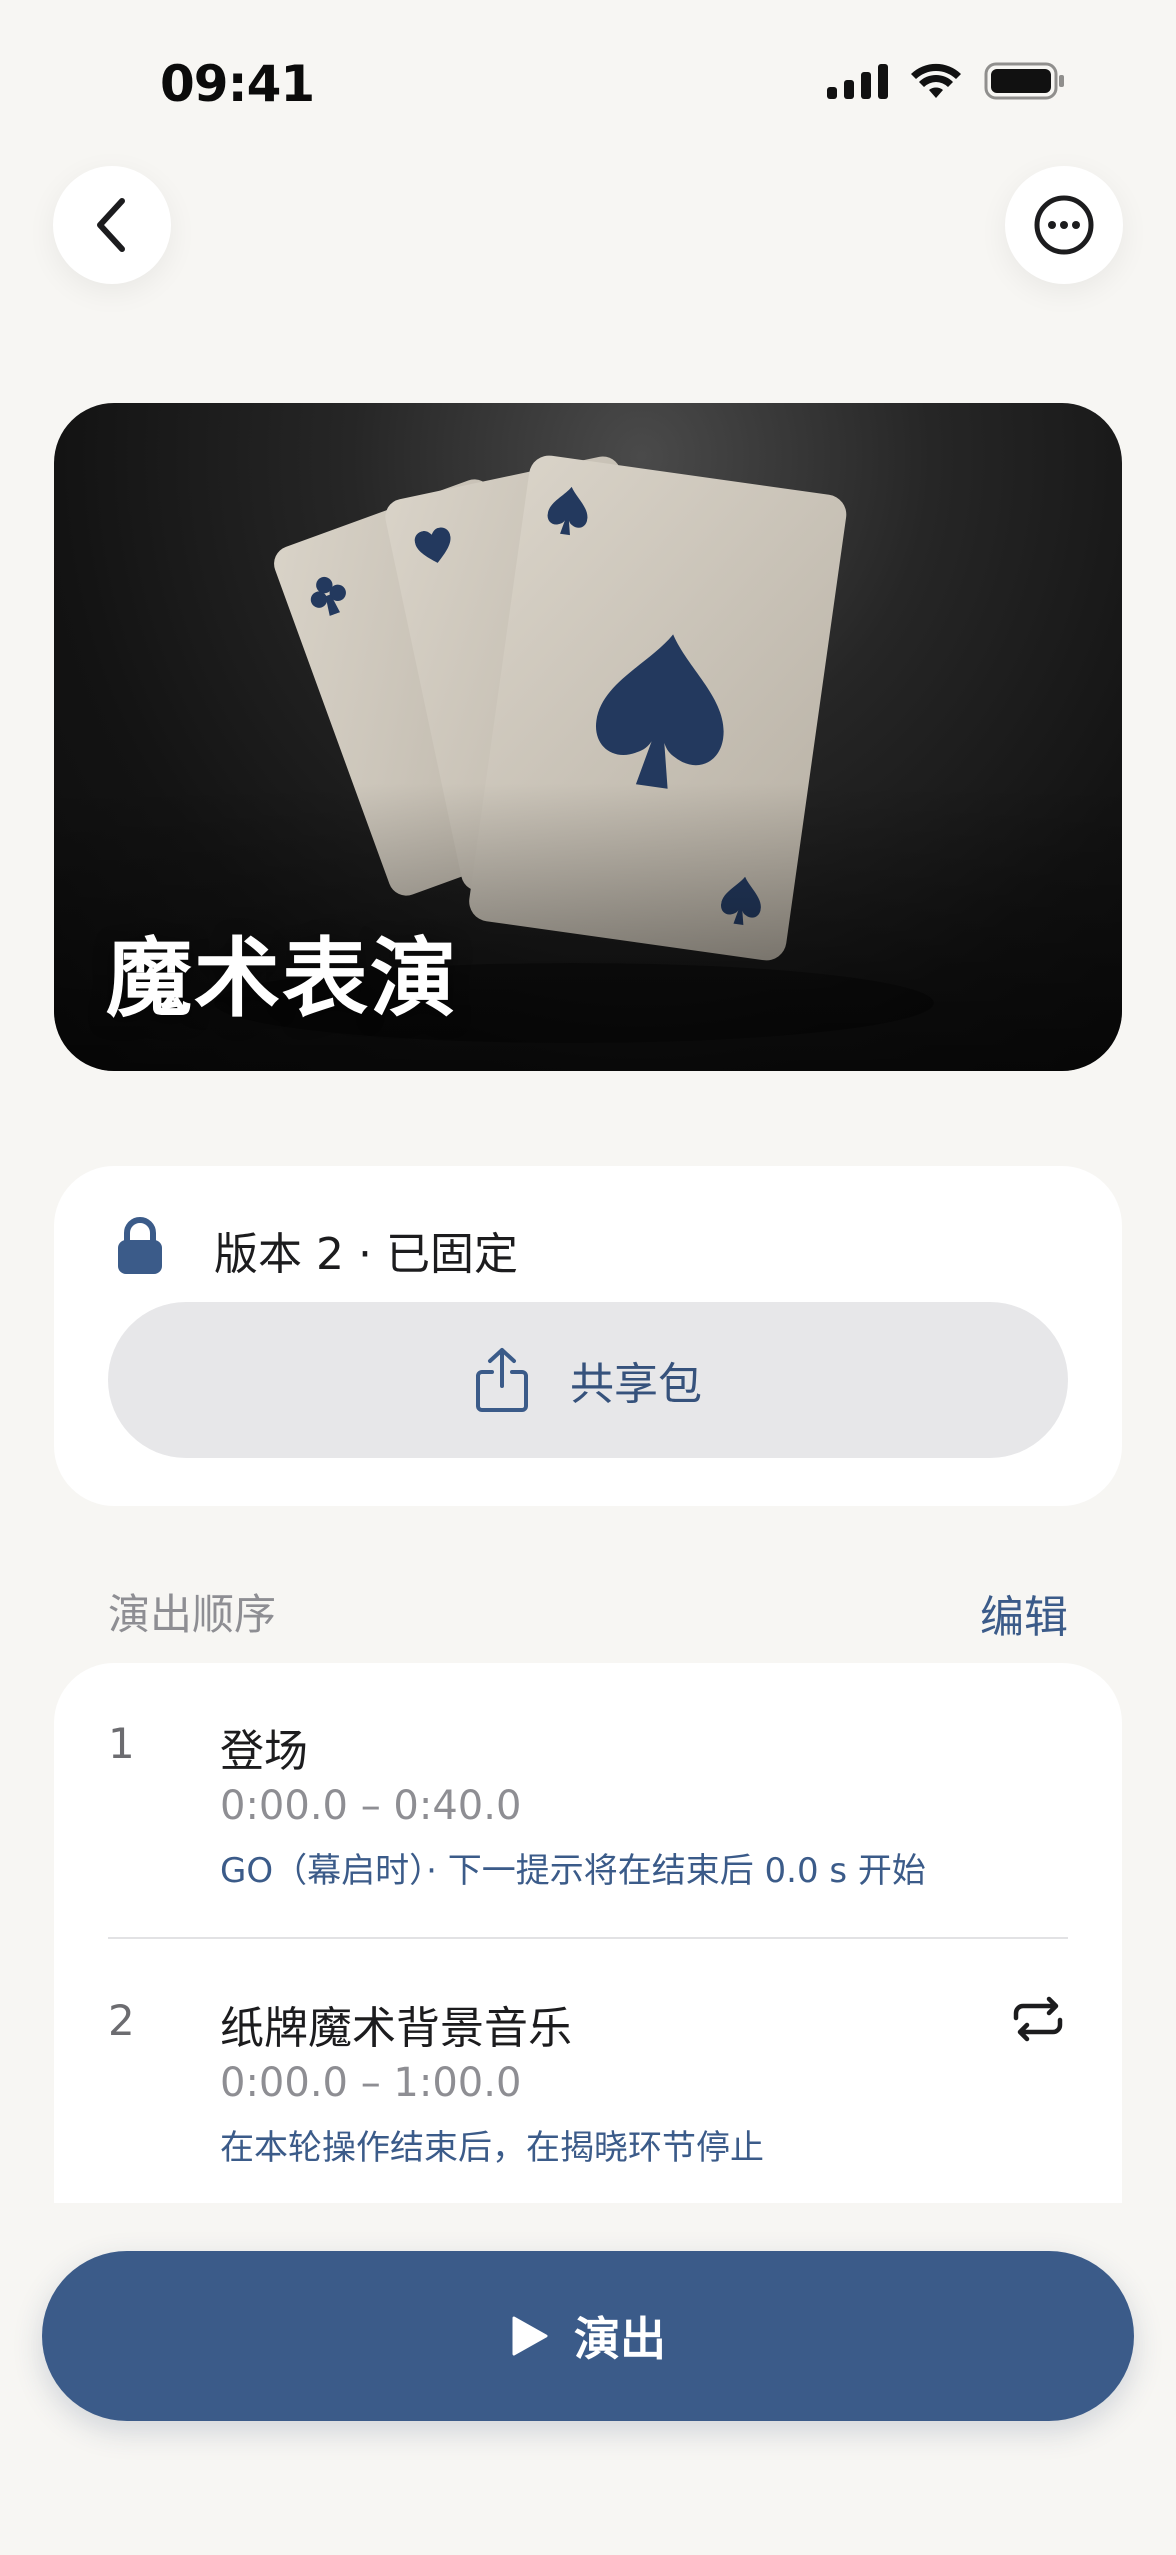  Describe the element at coordinates (936, 81) in the screenshot. I see `wifi-icon` at that location.